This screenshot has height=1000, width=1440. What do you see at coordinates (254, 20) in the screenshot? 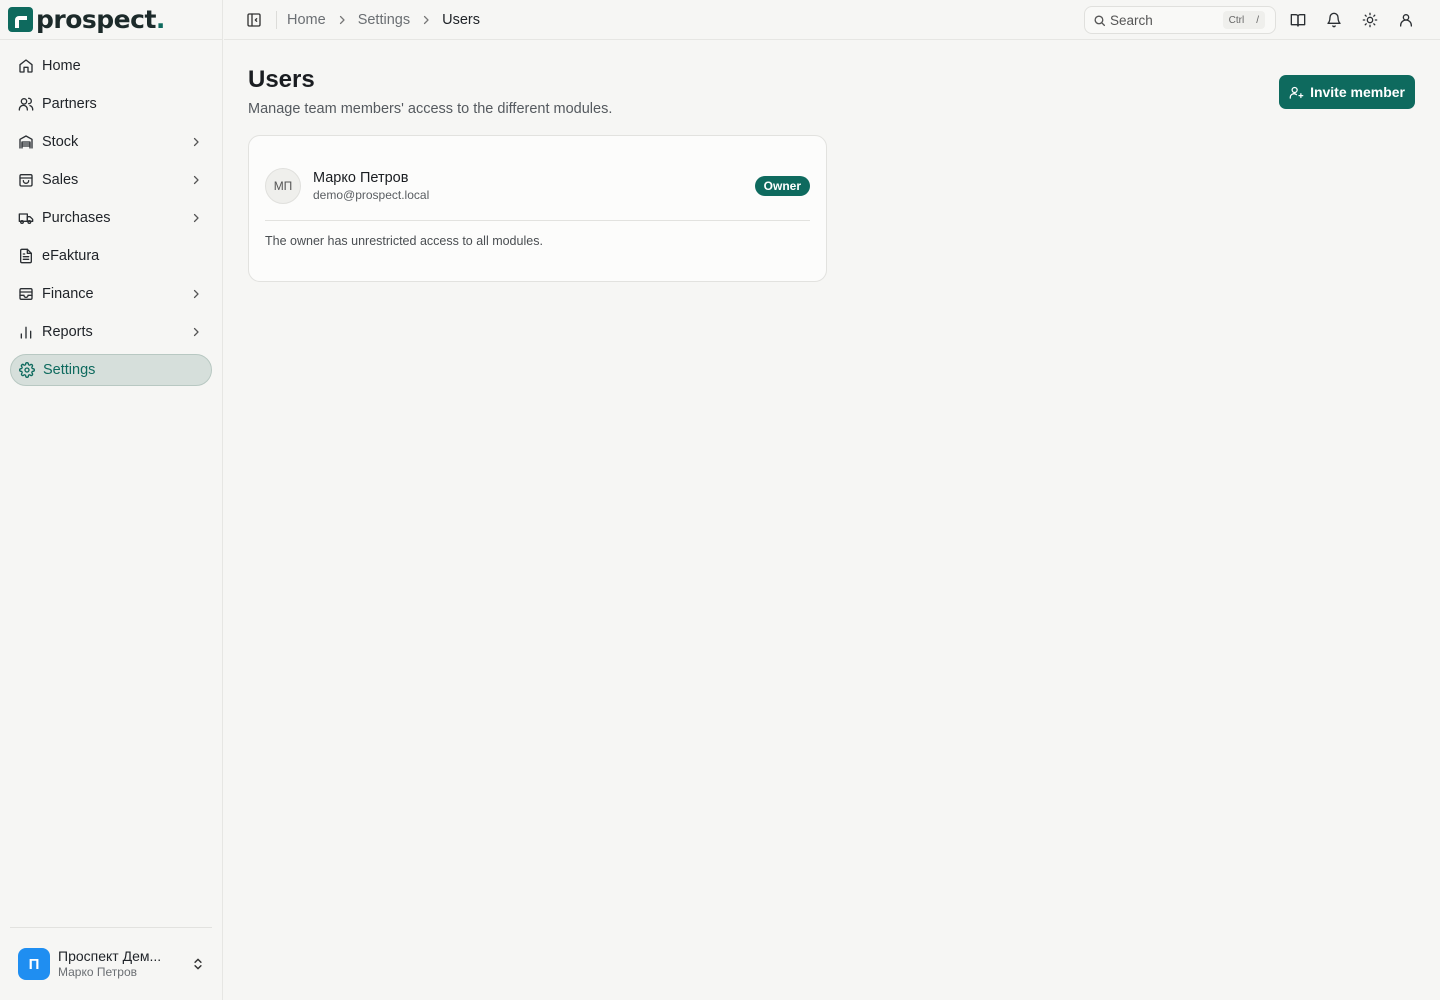
I see `sidebar-toggle-icon` at bounding box center [254, 20].